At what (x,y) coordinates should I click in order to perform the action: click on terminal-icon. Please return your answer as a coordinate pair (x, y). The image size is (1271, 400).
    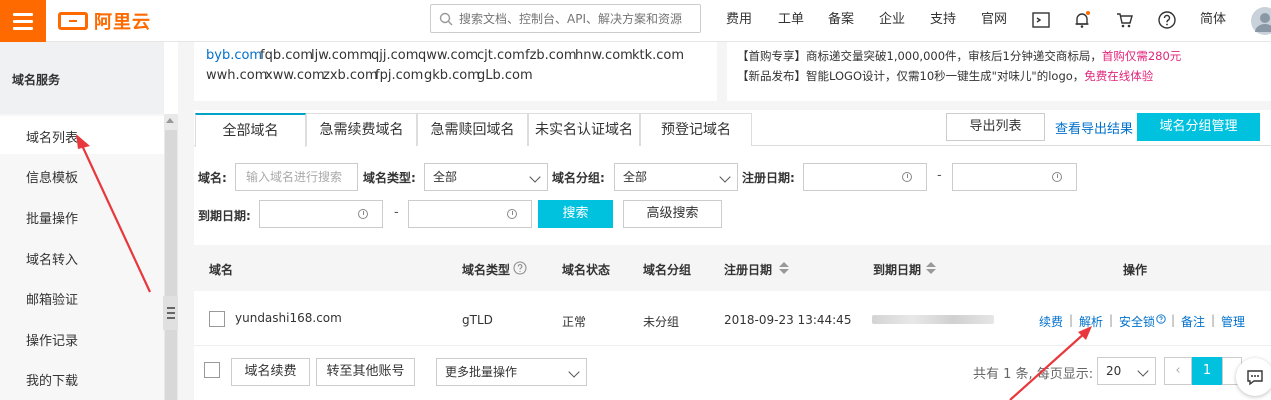
    Looking at the image, I should click on (1041, 20).